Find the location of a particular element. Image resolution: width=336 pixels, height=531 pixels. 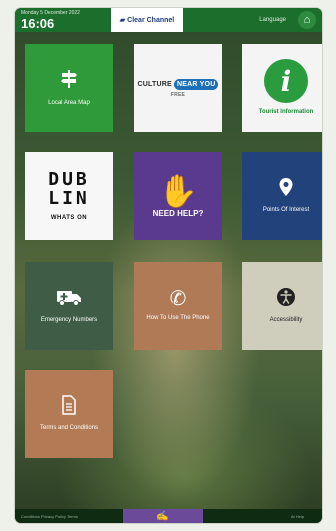

logo-text: CULTURE is located at coordinates (154, 84).